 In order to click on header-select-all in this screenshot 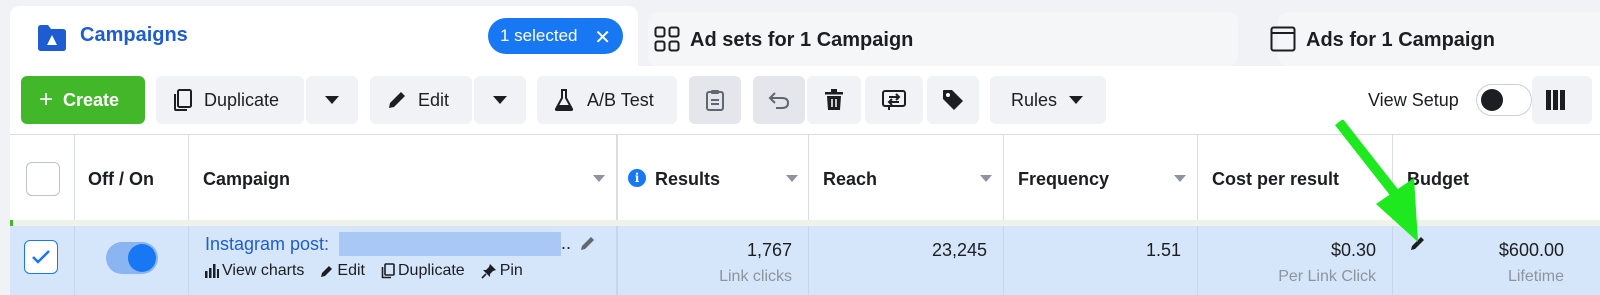, I will do `click(42, 177)`.